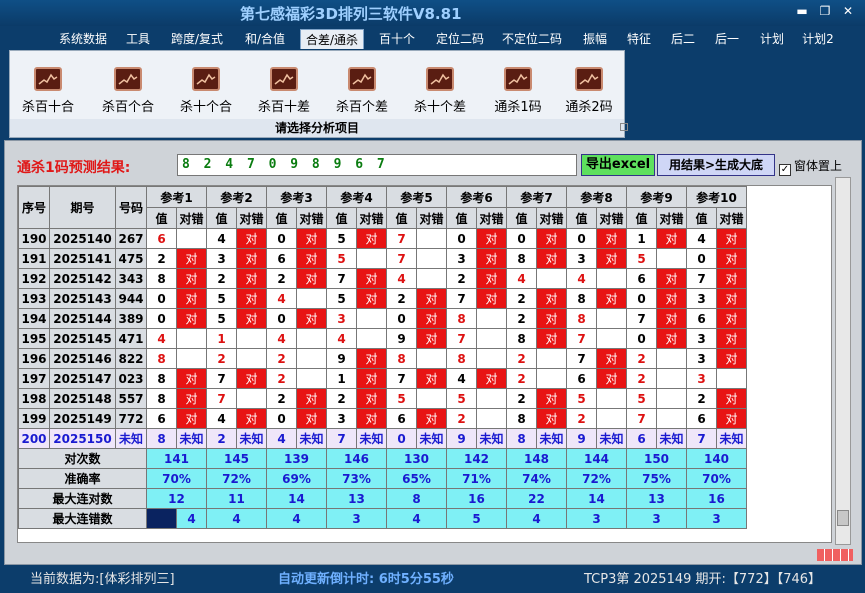 Image resolution: width=865 pixels, height=593 pixels. I want to click on ribbon-button: 杀十个合, so click(206, 92).